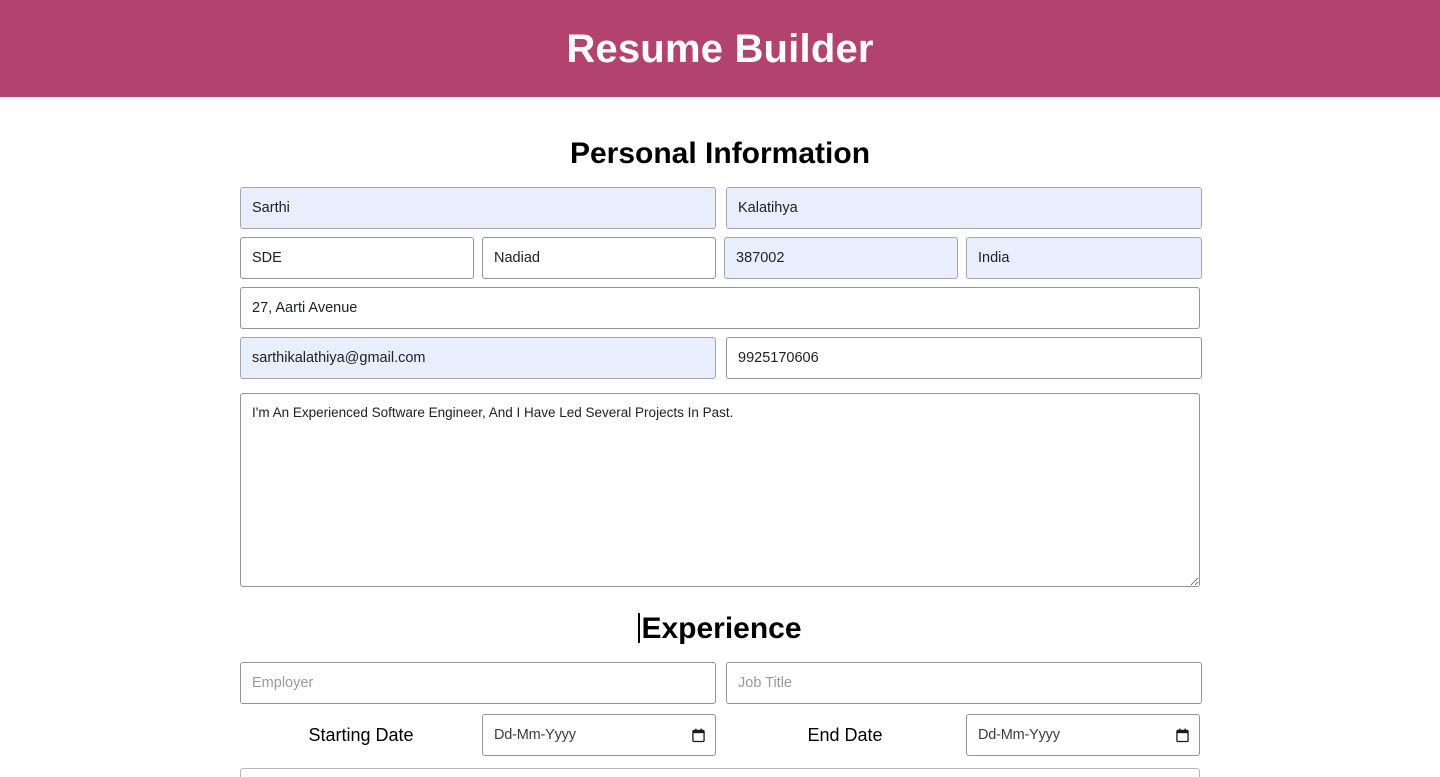  What do you see at coordinates (845, 734) in the screenshot?
I see `end-date-label: End Date` at bounding box center [845, 734].